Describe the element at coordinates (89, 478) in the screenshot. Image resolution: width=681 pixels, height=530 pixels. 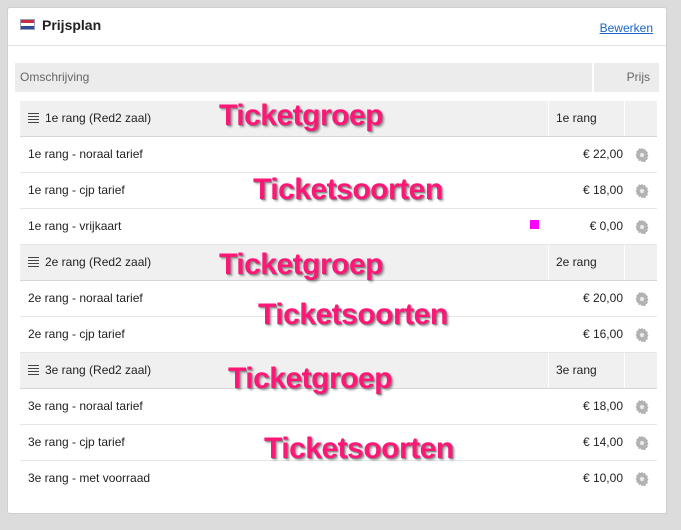
I see `ticket-type-name: 3e rang - met voorraad` at that location.